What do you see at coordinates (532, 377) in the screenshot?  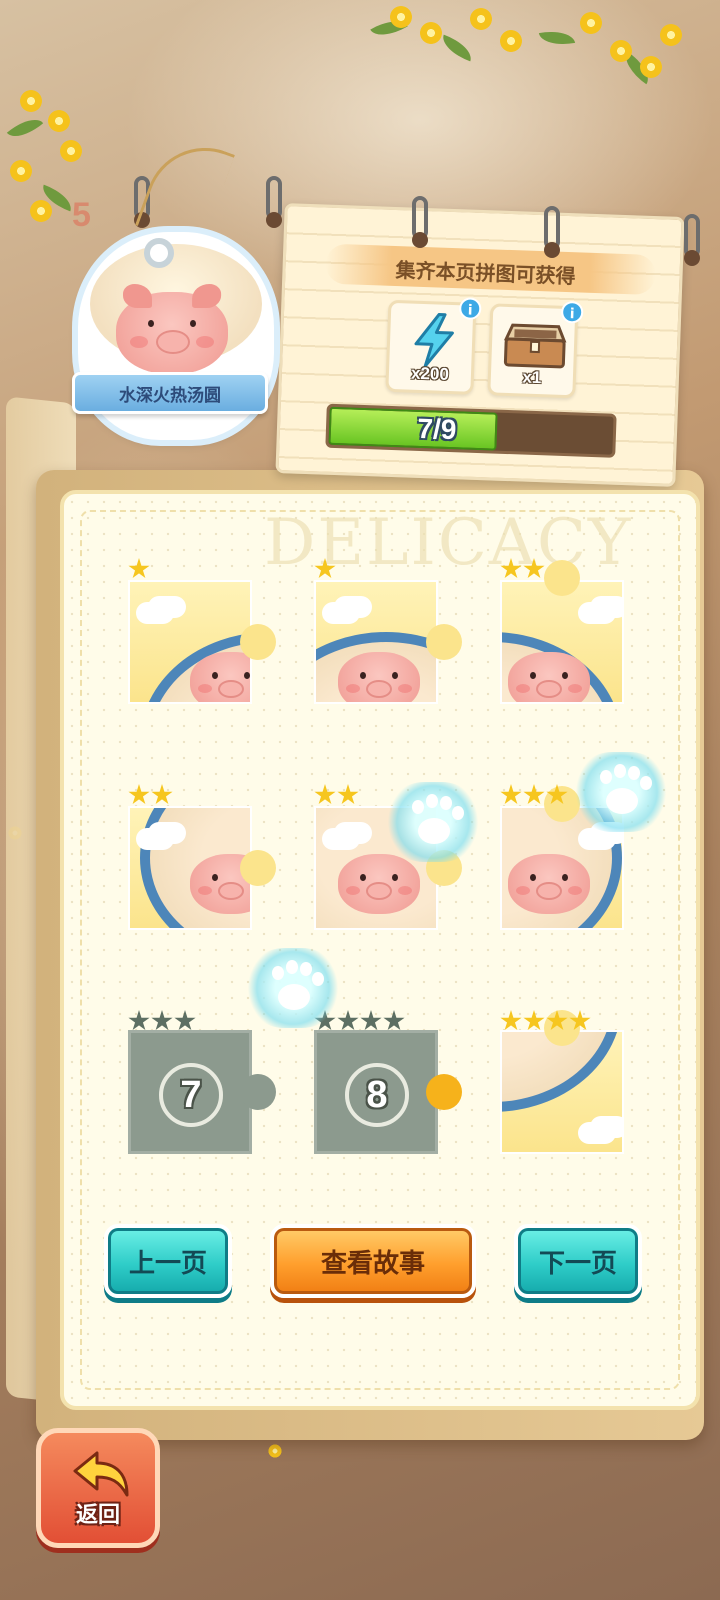 I see `reward-chest-qty: x1` at bounding box center [532, 377].